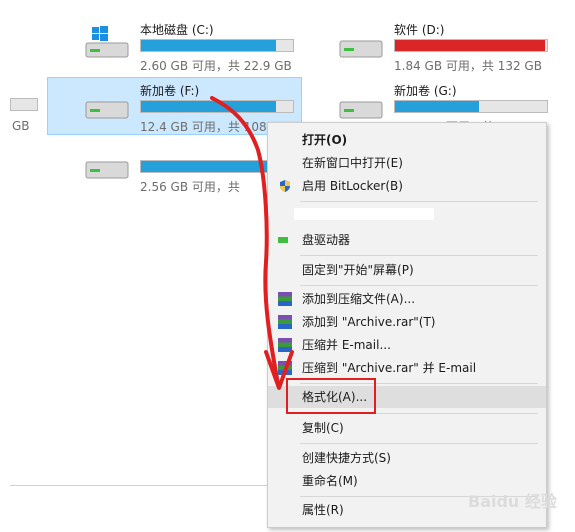 The image size is (575, 532). Describe the element at coordinates (252, 243) in the screenshot. I see `annotation-arrow` at that location.